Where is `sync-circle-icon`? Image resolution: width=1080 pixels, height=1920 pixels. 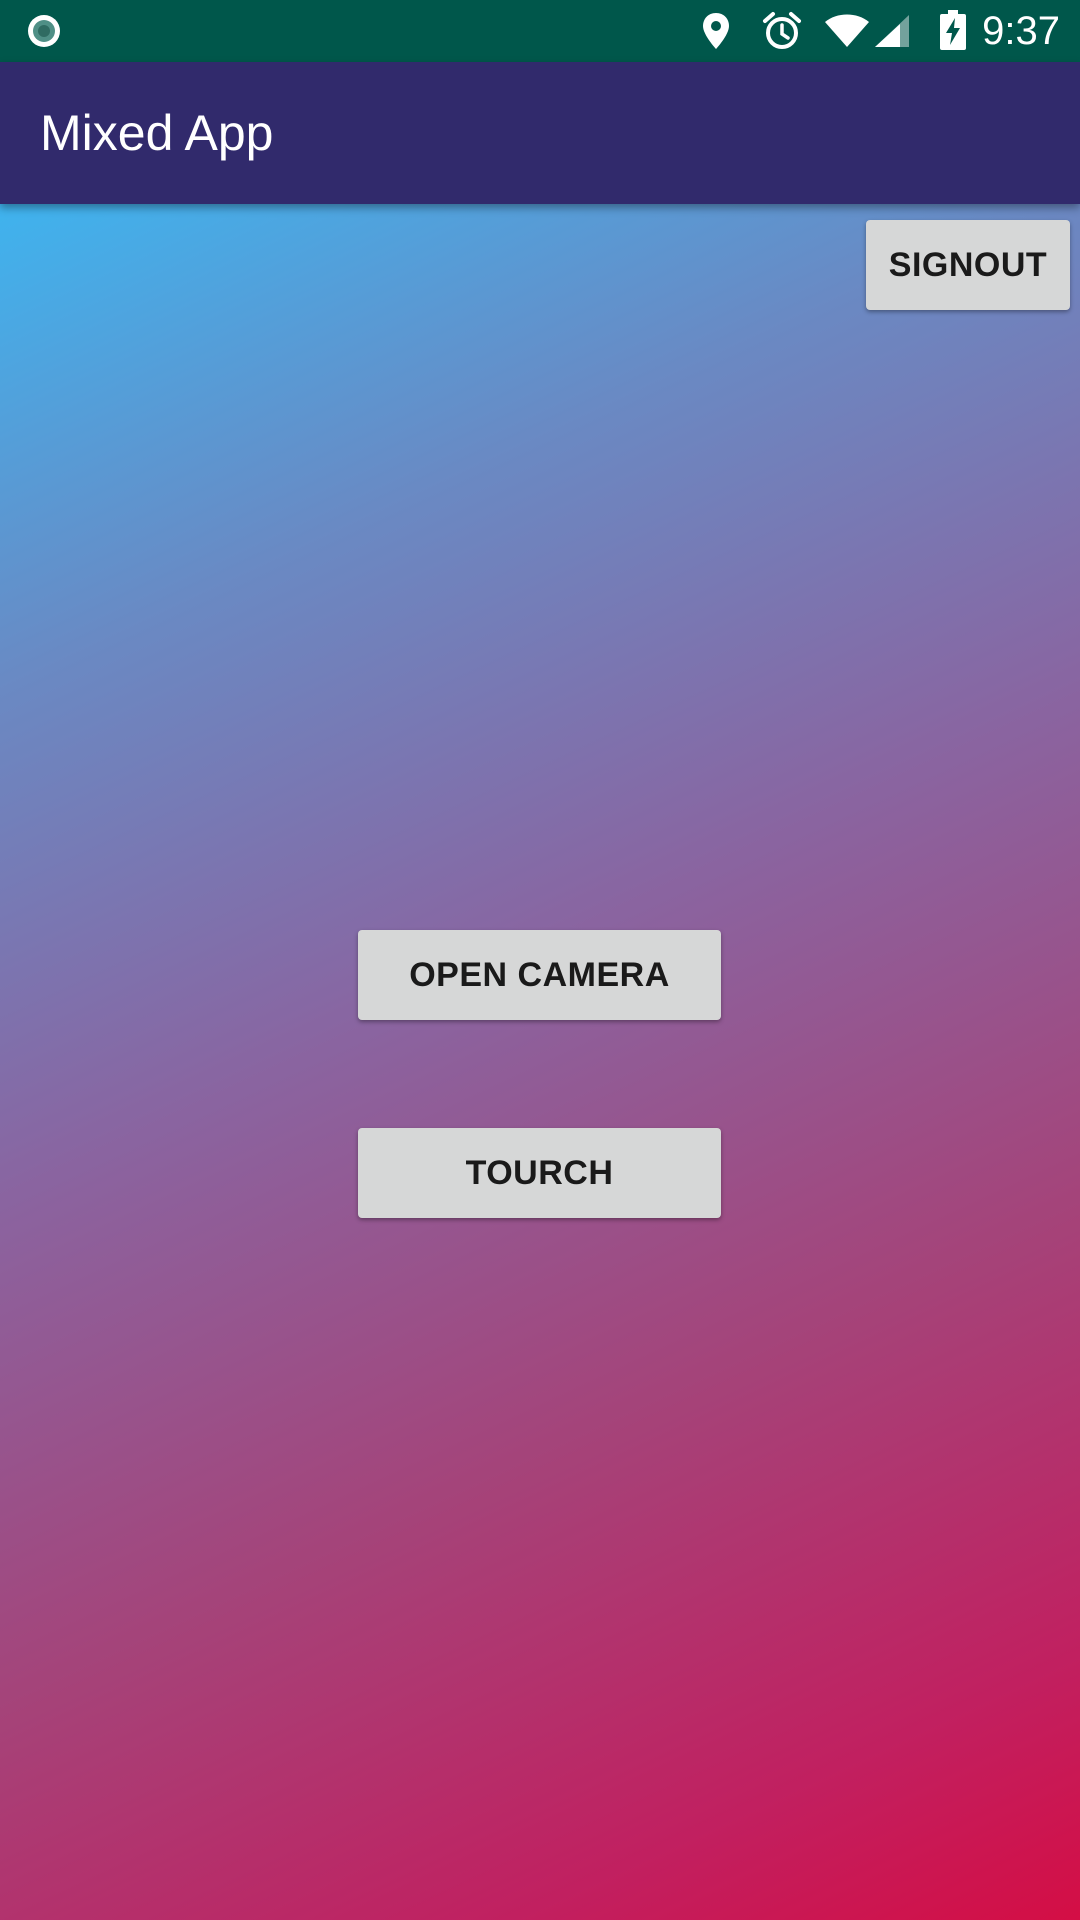 sync-circle-icon is located at coordinates (44, 31).